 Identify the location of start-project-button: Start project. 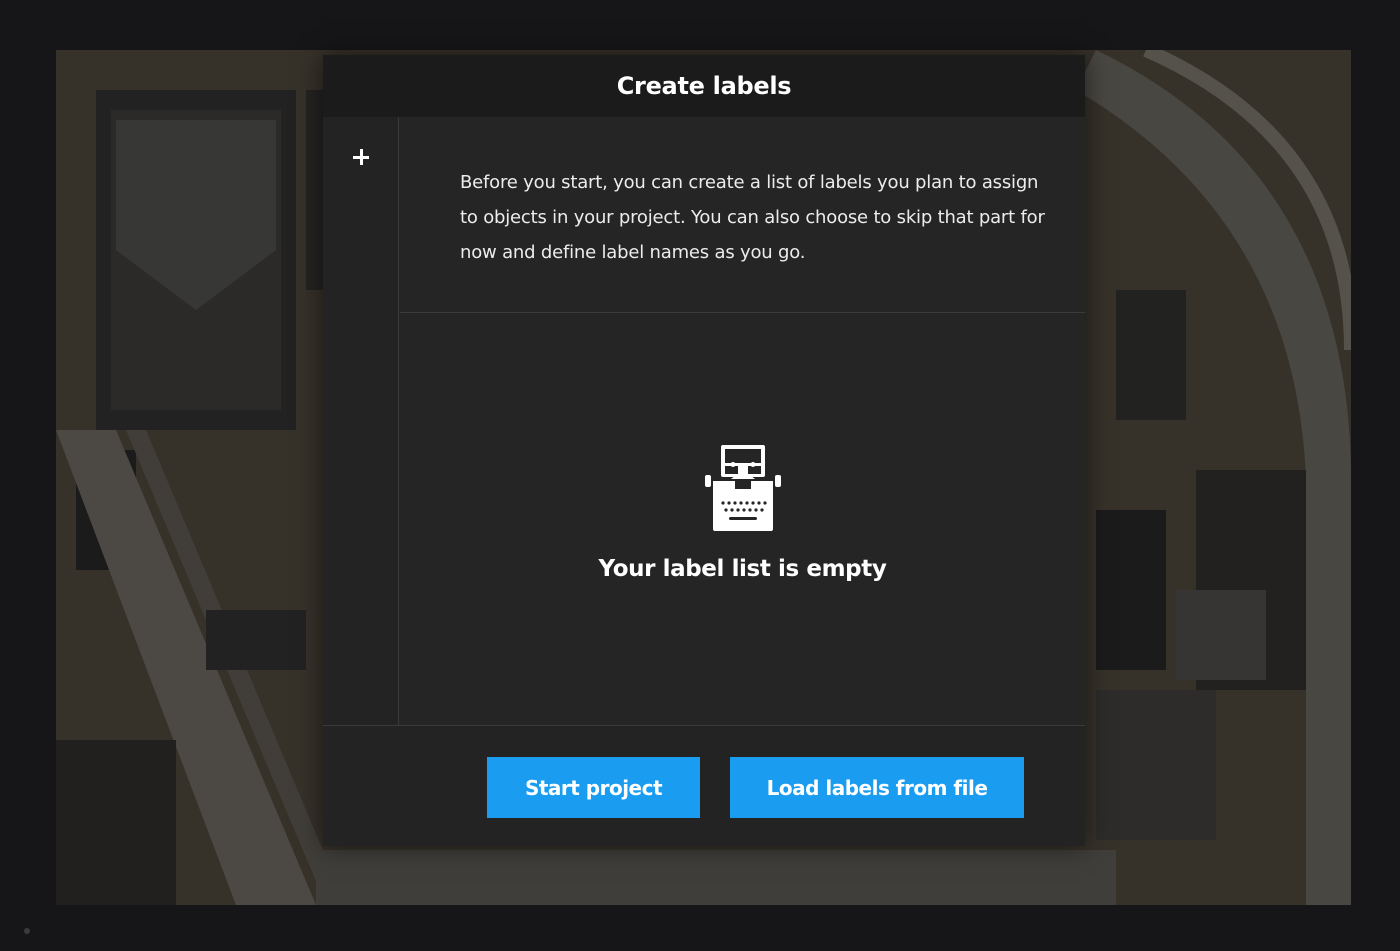
(593, 787).